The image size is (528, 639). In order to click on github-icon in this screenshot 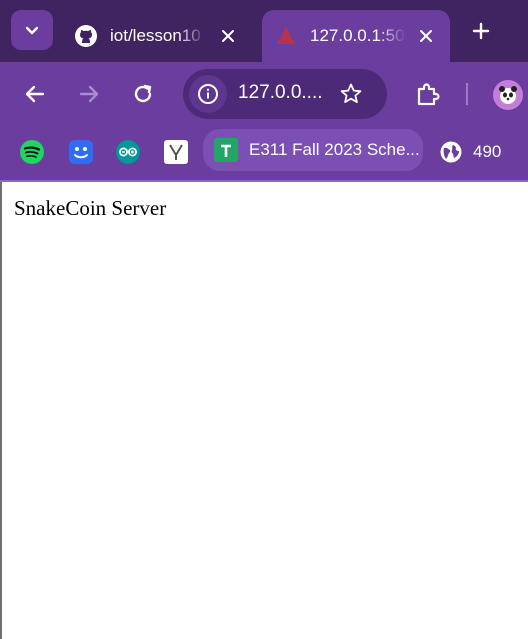, I will do `click(86, 36)`.